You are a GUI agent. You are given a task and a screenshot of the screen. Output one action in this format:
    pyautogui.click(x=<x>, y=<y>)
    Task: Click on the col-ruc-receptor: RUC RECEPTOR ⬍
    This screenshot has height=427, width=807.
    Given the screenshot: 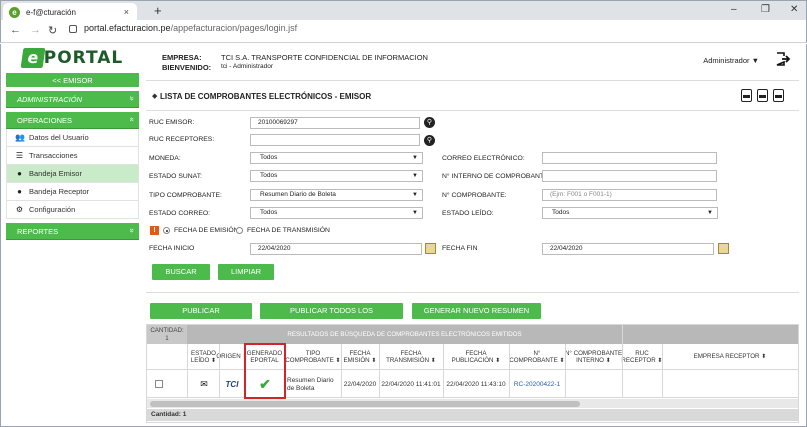 What is the action you would take?
    pyautogui.click(x=641, y=357)
    